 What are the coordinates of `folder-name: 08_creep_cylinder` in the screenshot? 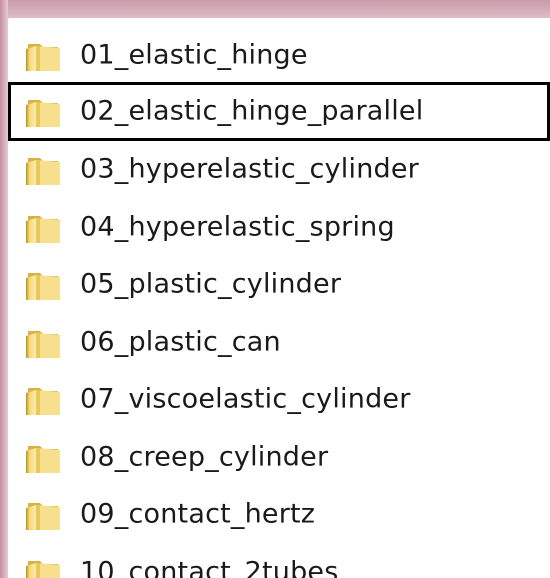 It's located at (204, 457).